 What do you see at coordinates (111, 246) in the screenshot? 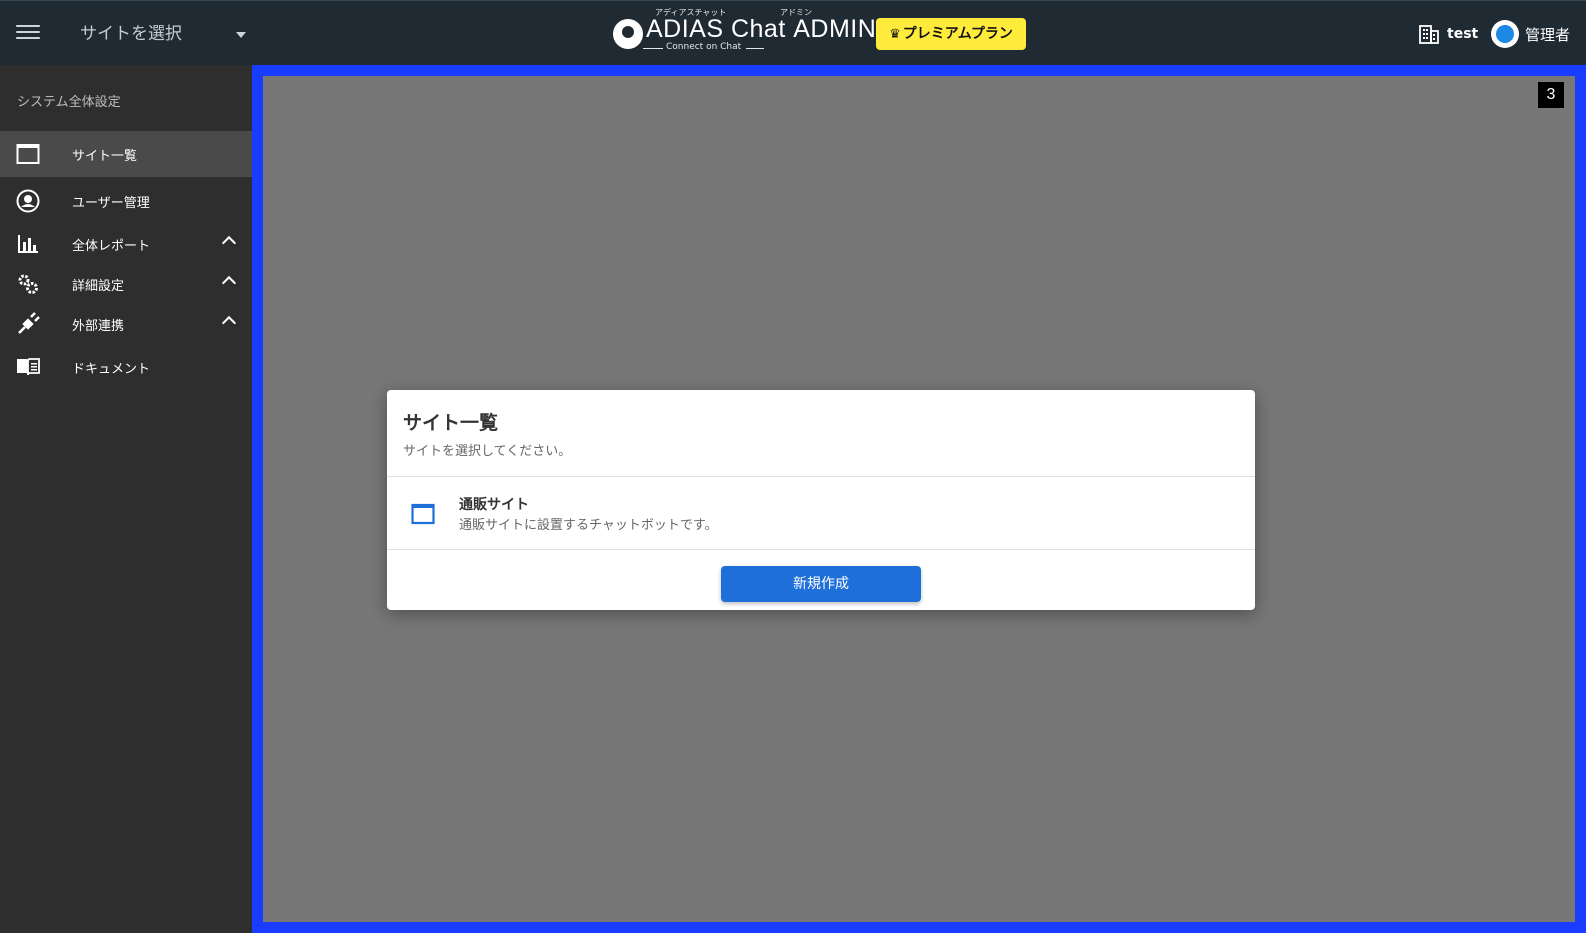
I see `sidebar-item-label: 全体レポート` at bounding box center [111, 246].